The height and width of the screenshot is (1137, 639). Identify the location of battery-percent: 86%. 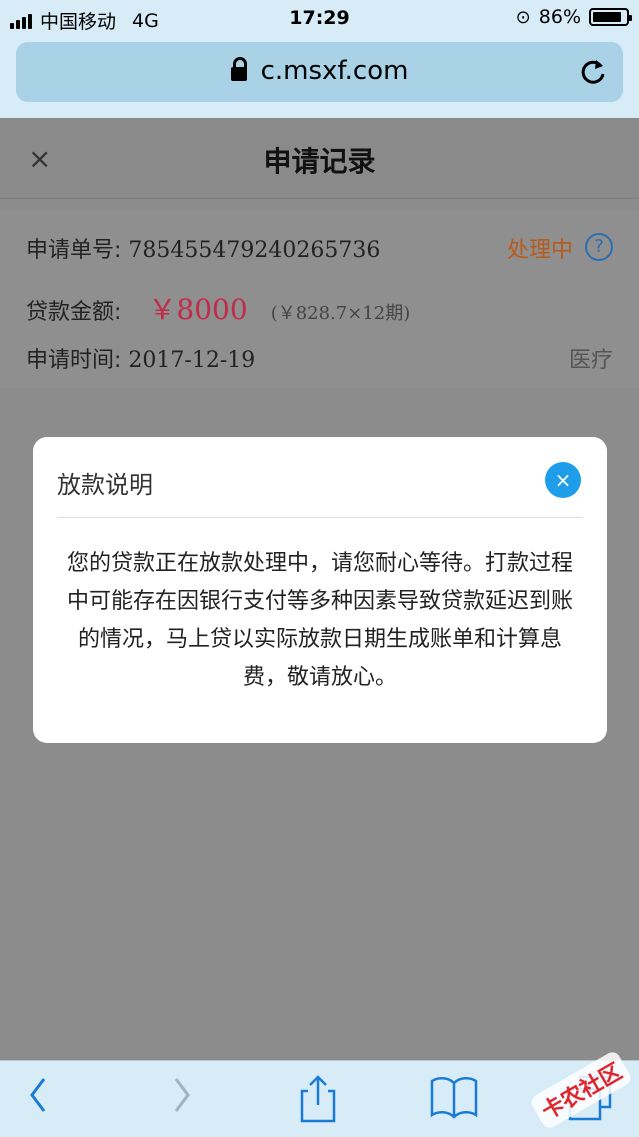
(559, 17).